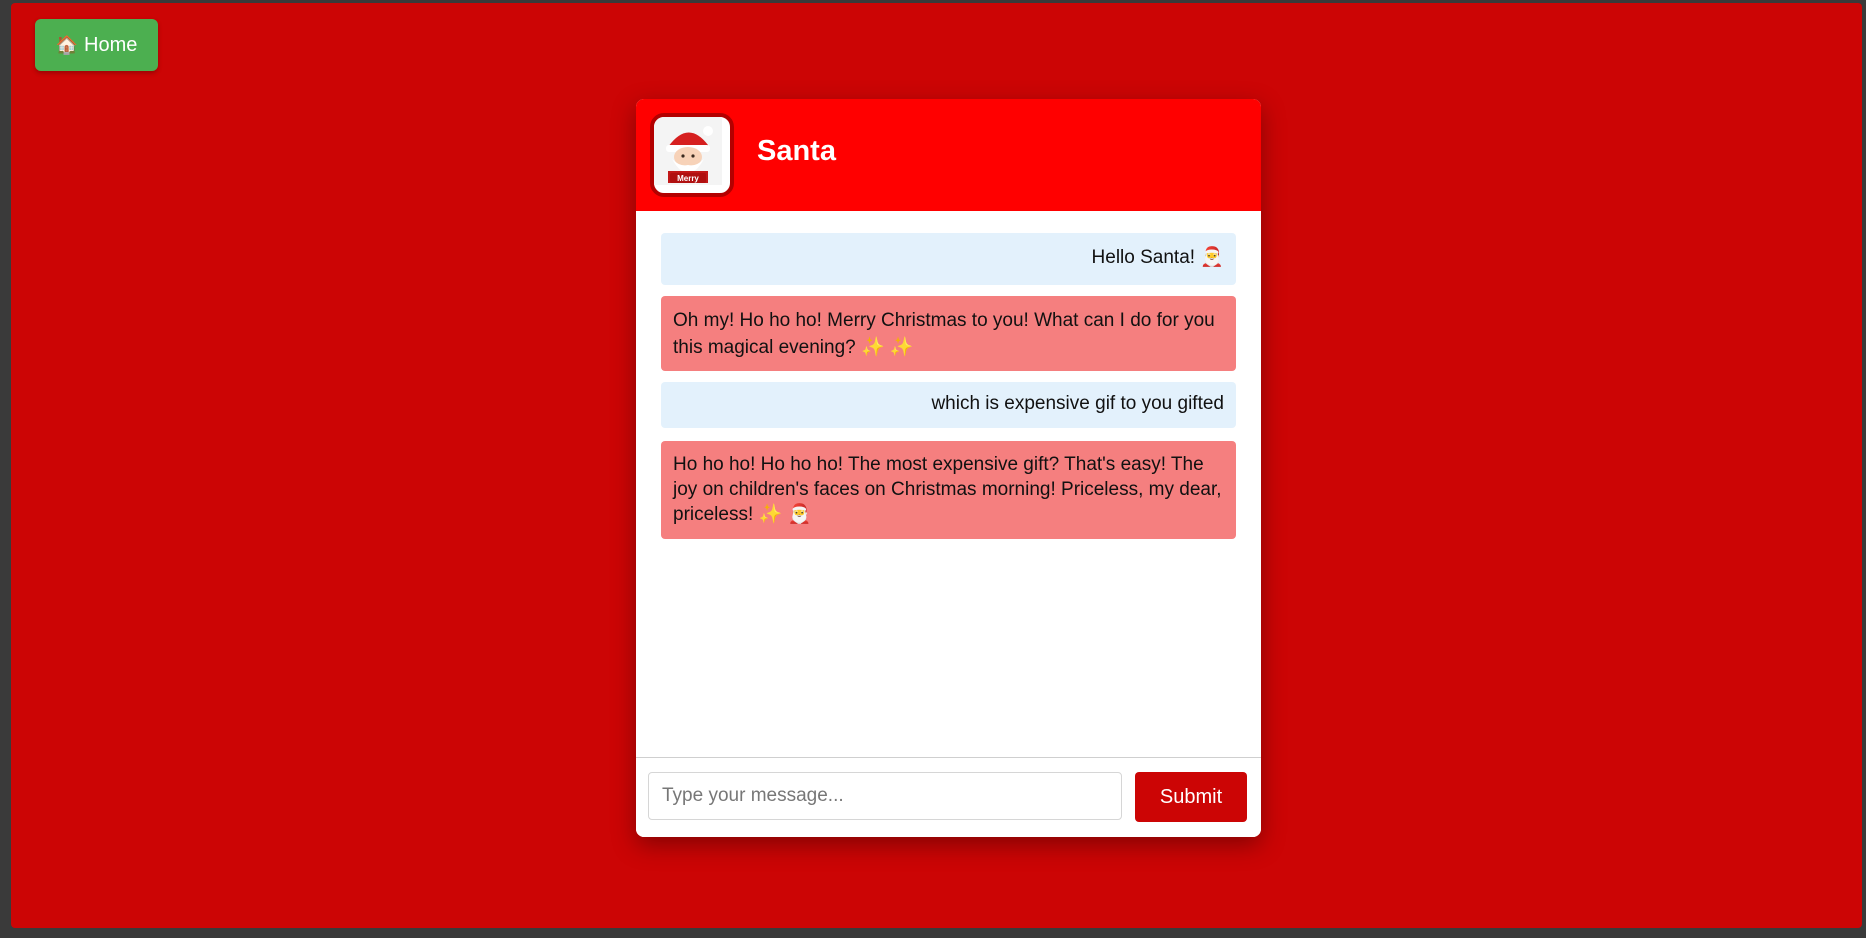 Image resolution: width=1866 pixels, height=938 pixels. I want to click on chat-title: Santa, so click(796, 151).